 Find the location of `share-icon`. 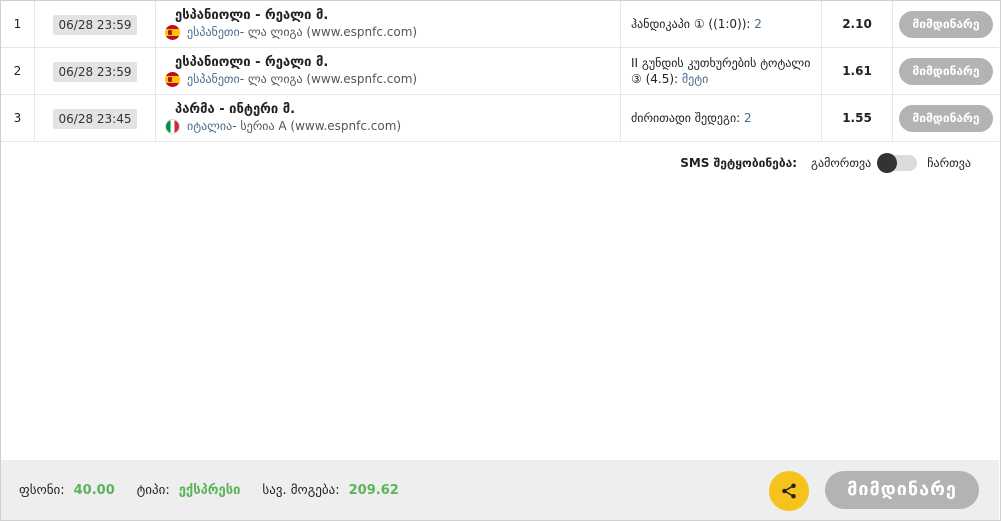

share-icon is located at coordinates (789, 491).